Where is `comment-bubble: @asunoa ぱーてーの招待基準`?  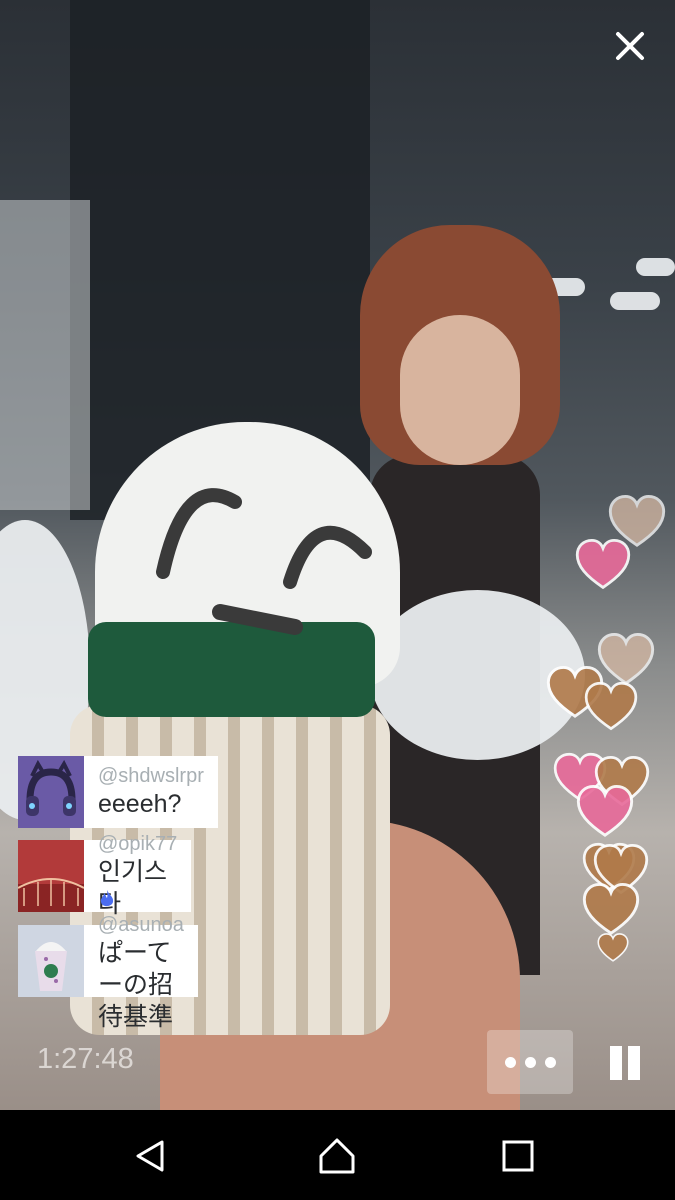
comment-bubble: @asunoa ぱーてーの招待基準 is located at coordinates (141, 960).